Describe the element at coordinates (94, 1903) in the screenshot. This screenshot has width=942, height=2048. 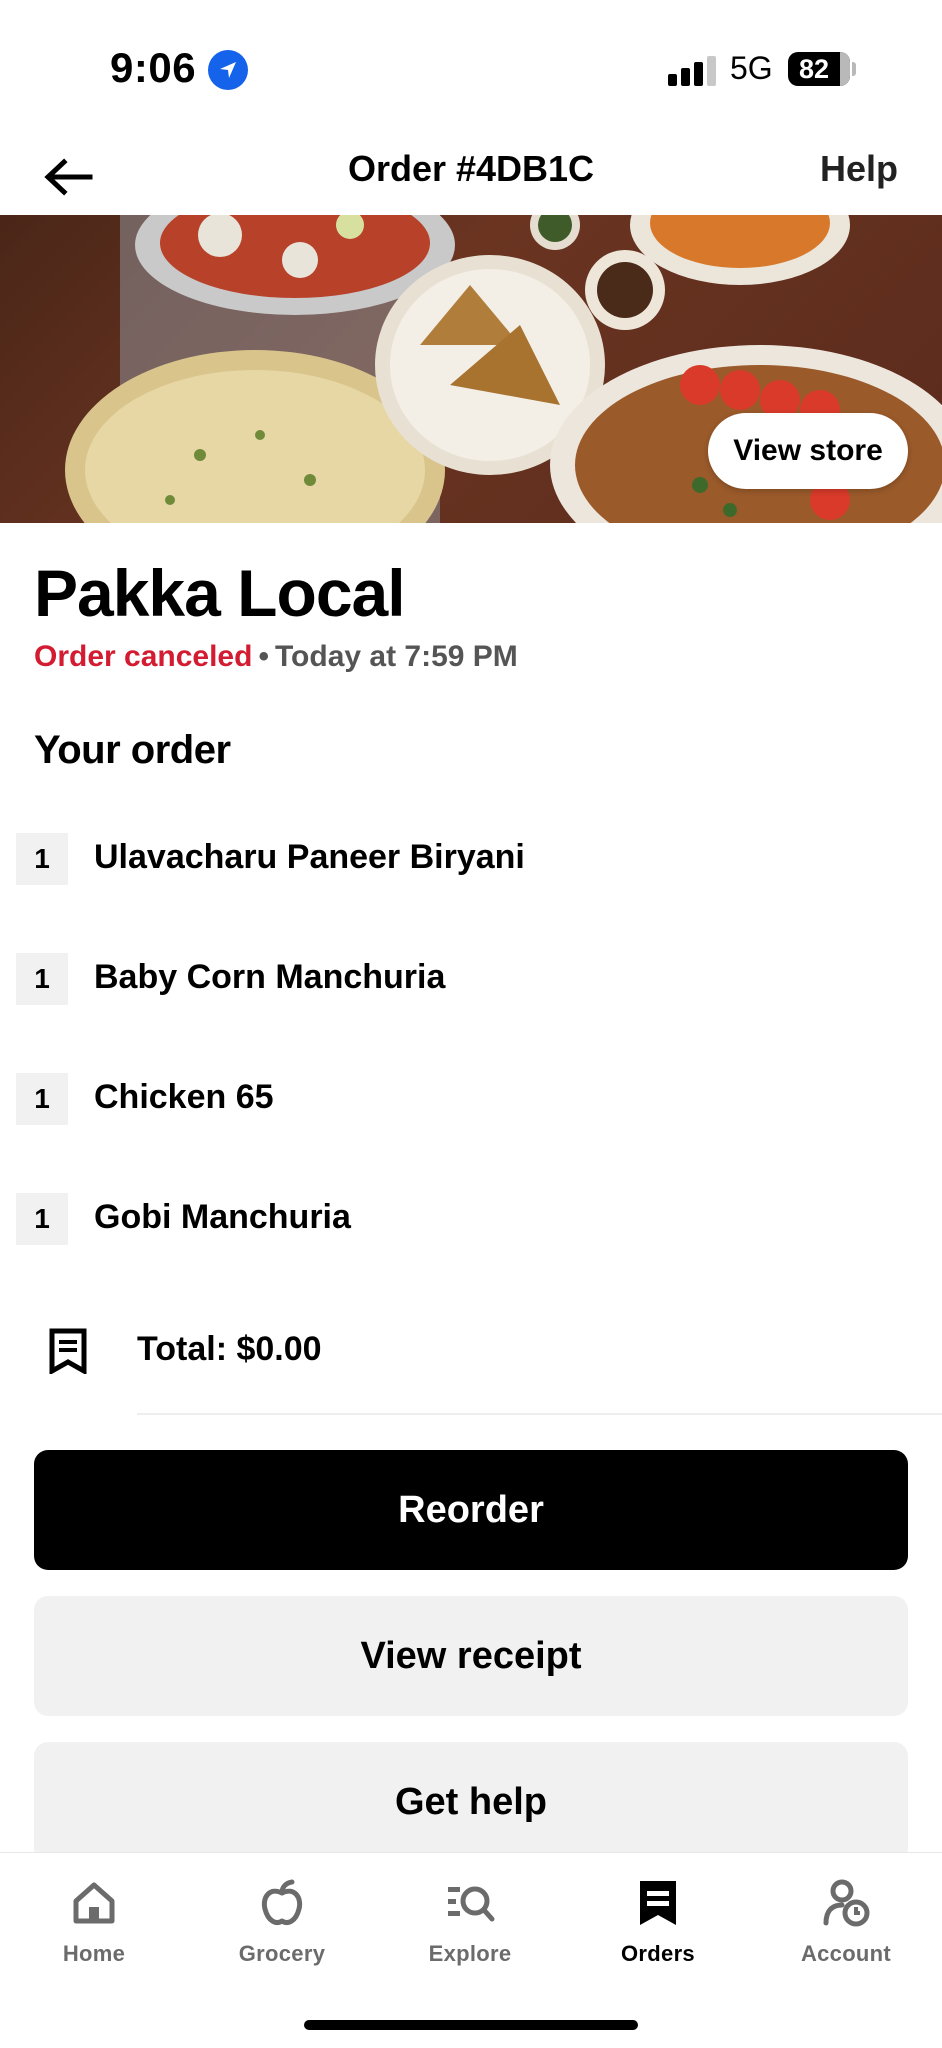
I see `home-icon` at that location.